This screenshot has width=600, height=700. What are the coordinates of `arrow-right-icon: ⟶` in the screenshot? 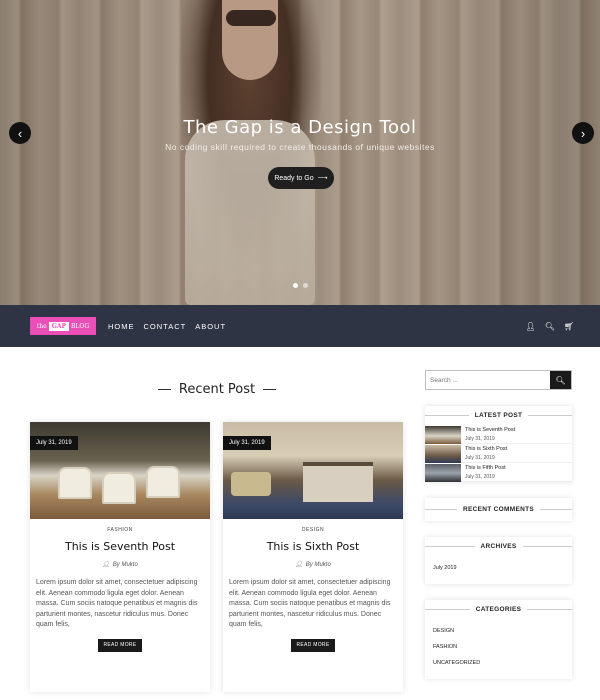 It's located at (322, 178).